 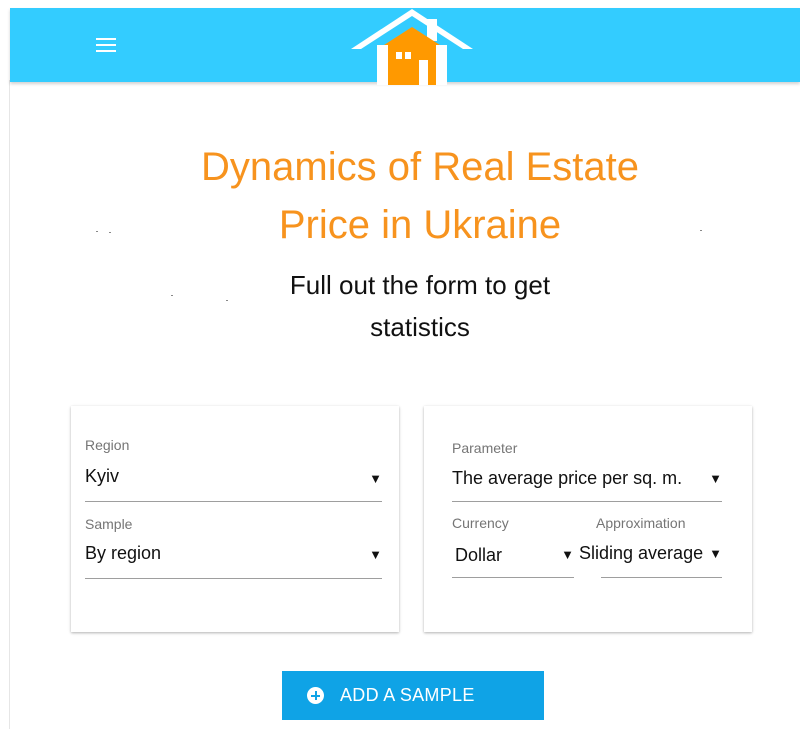 I want to click on sample-label: Sample, so click(x=109, y=524).